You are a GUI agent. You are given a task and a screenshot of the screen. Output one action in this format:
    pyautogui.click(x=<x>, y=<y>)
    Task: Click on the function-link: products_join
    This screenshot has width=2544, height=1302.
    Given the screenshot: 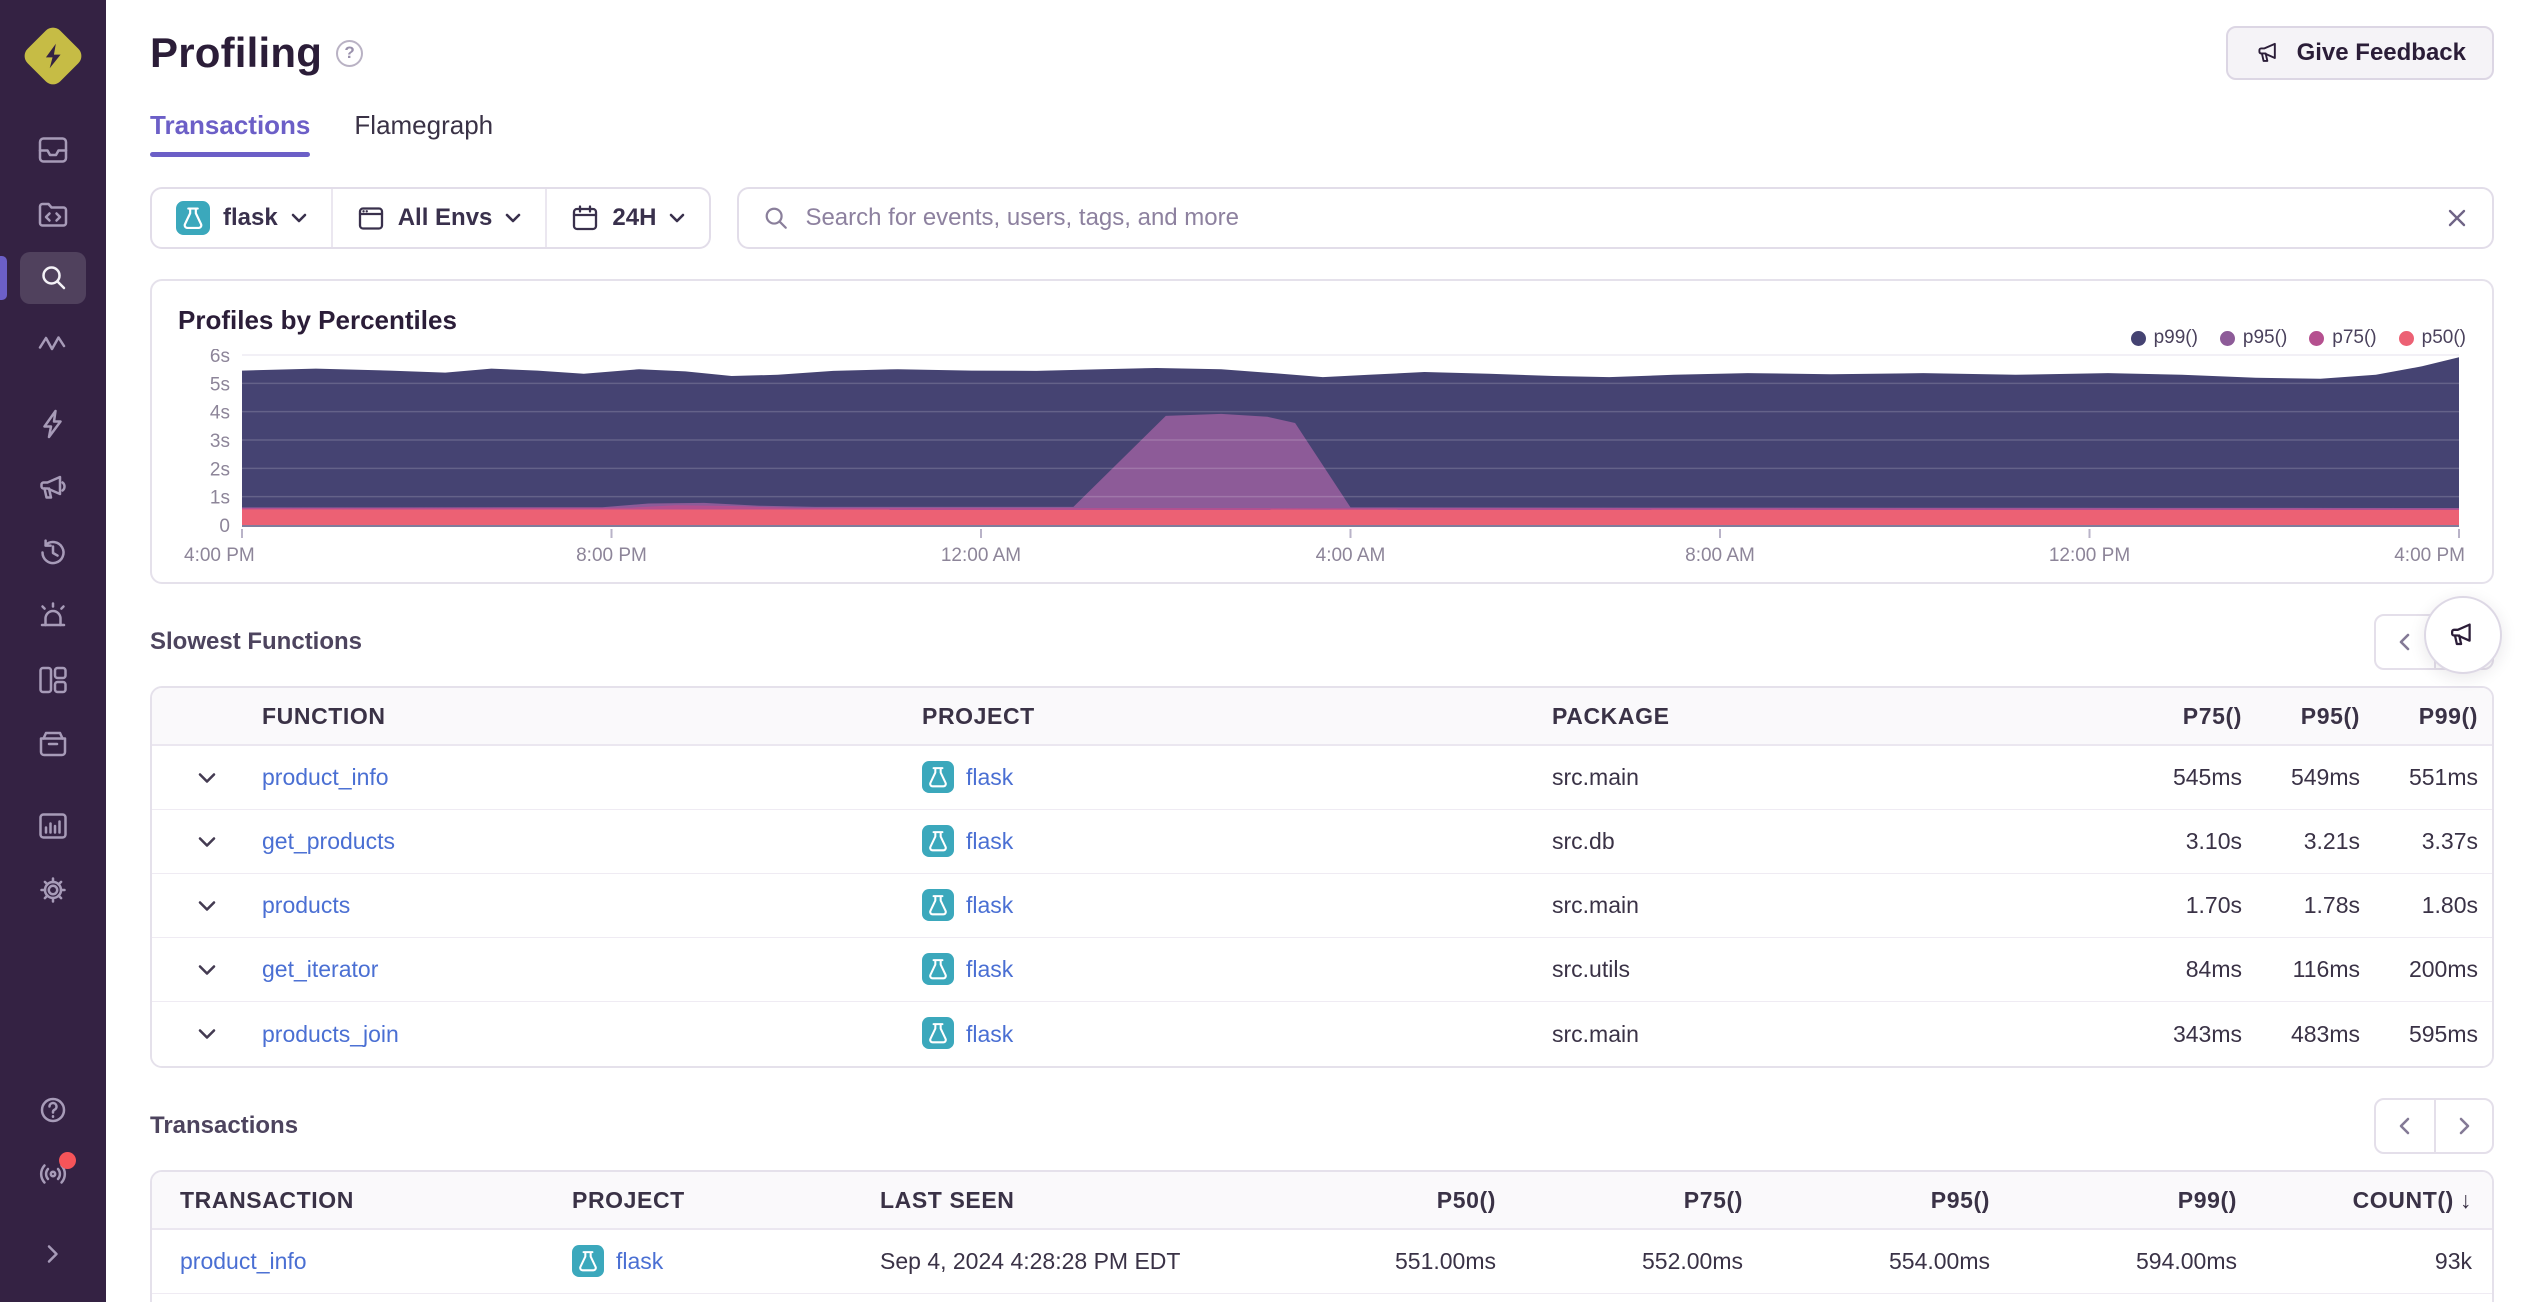 What is the action you would take?
    pyautogui.click(x=330, y=1034)
    